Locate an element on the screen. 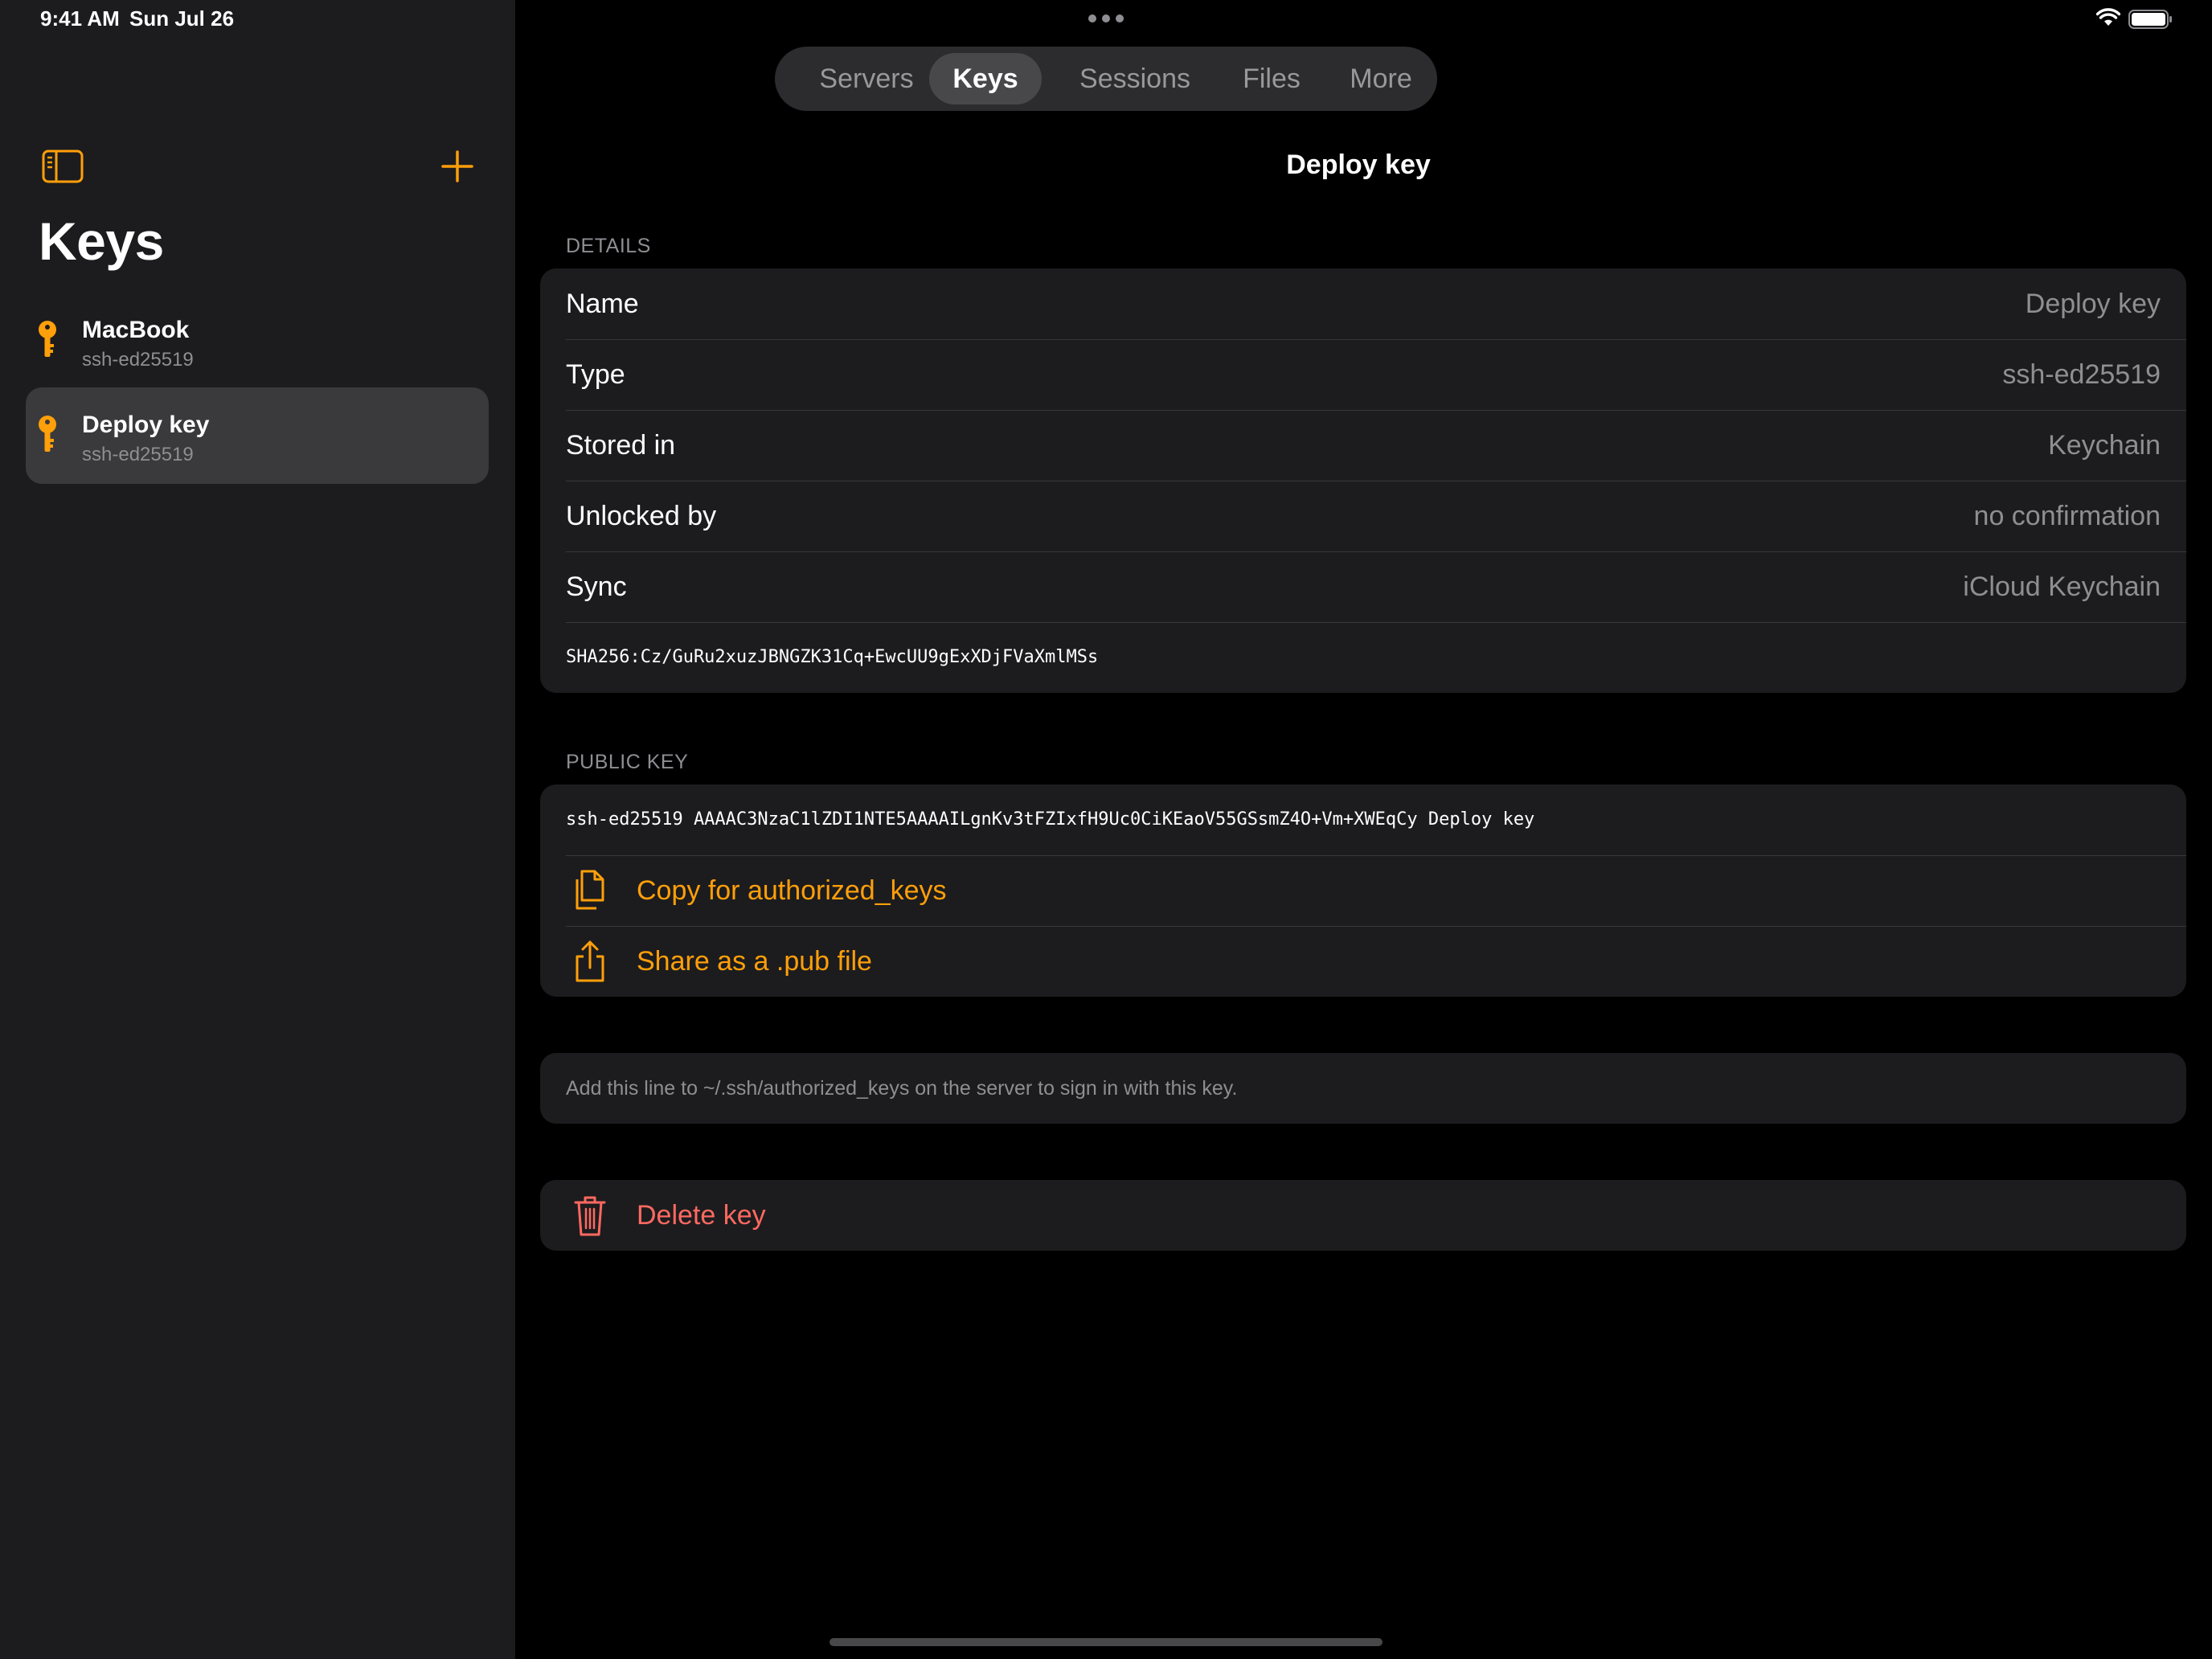 The height and width of the screenshot is (1659, 2212). row-value: no confirmation is located at coordinates (2067, 516).